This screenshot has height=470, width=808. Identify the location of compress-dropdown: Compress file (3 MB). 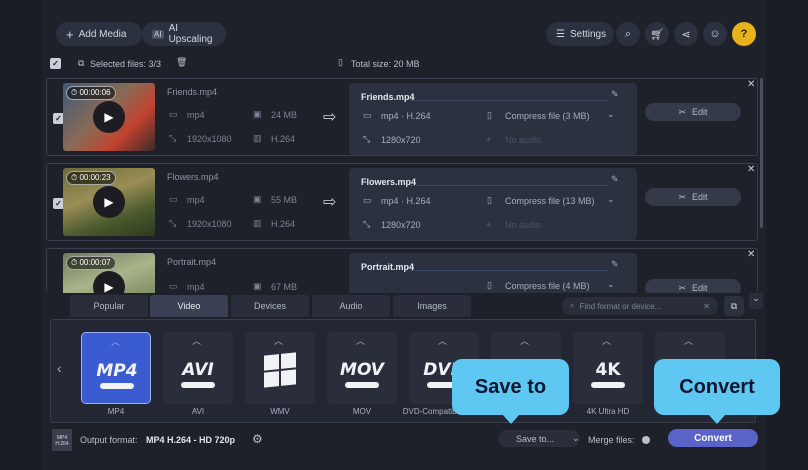
(547, 116).